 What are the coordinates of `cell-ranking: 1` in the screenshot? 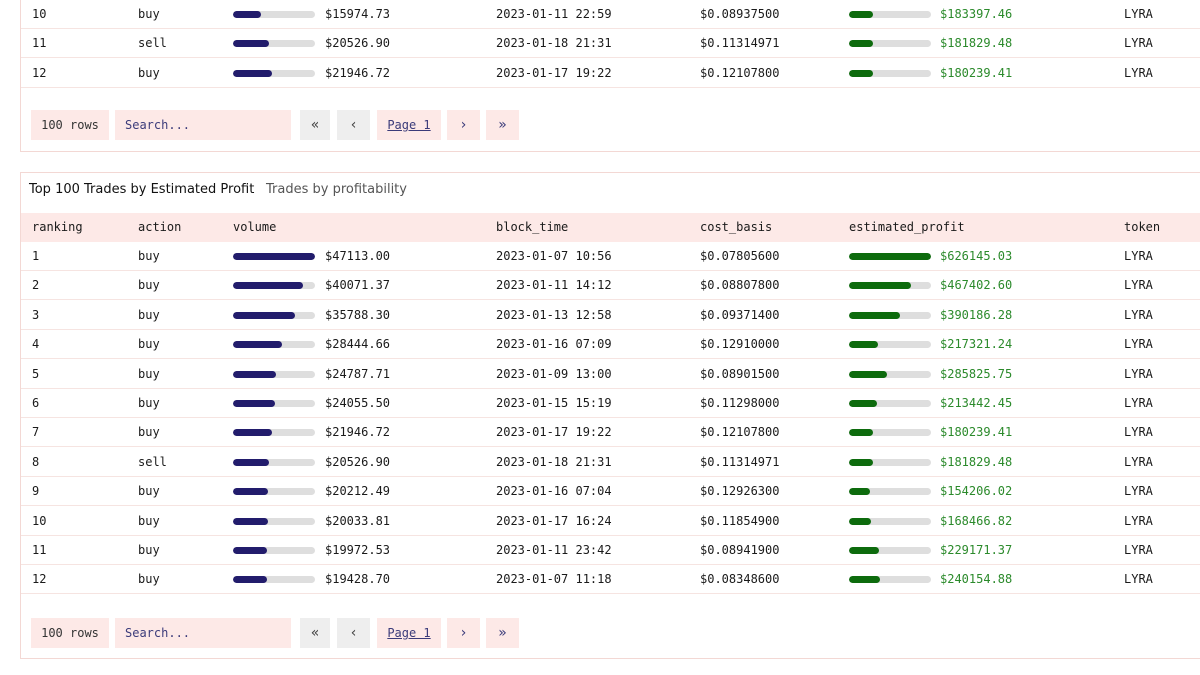 It's located at (36, 256).